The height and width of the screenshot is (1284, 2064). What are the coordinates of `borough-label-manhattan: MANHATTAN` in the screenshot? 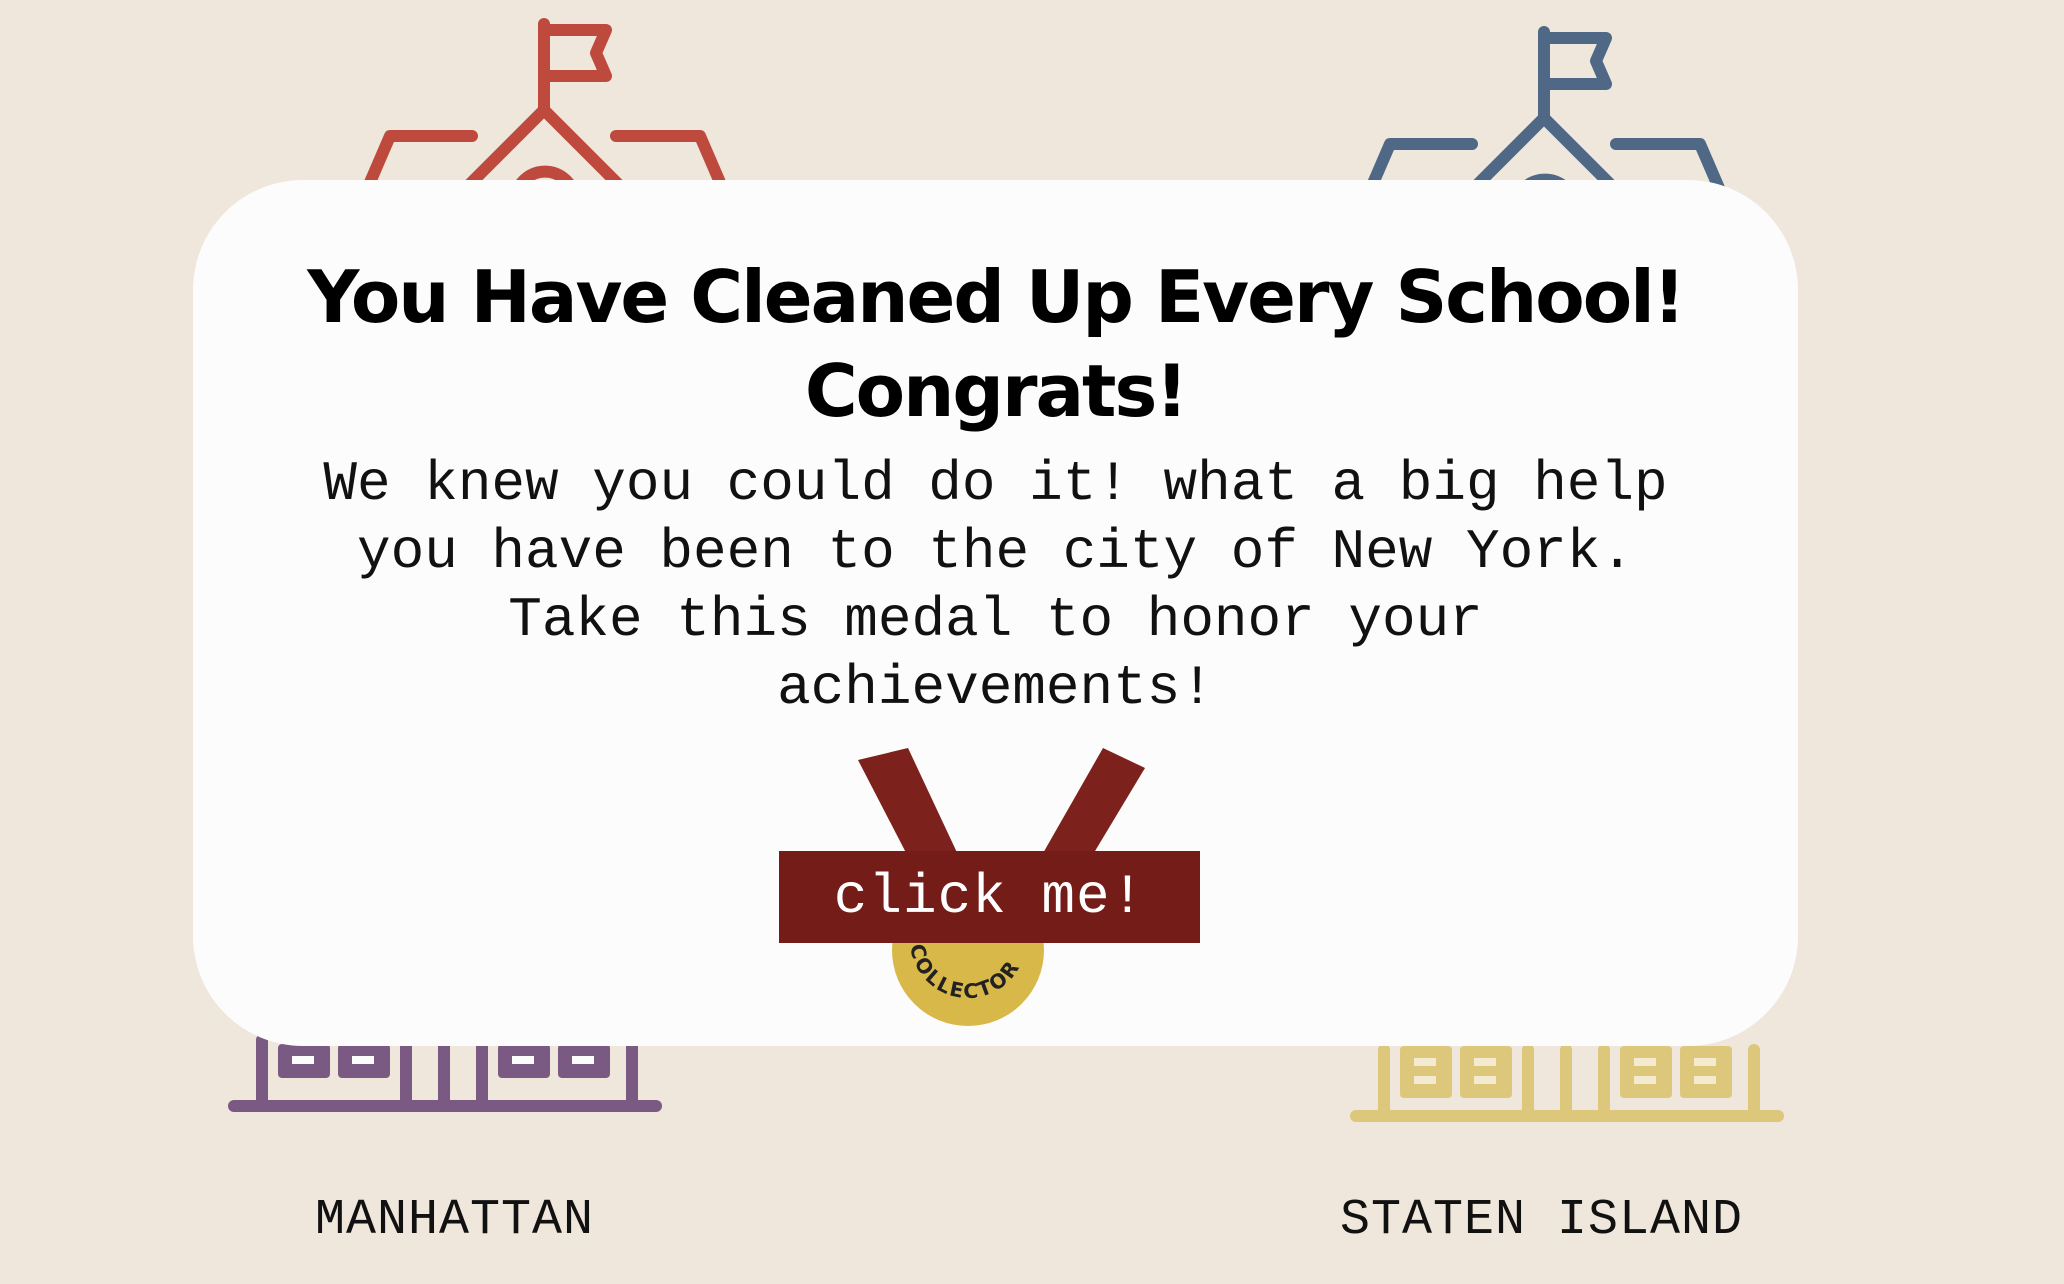 It's located at (455, 1220).